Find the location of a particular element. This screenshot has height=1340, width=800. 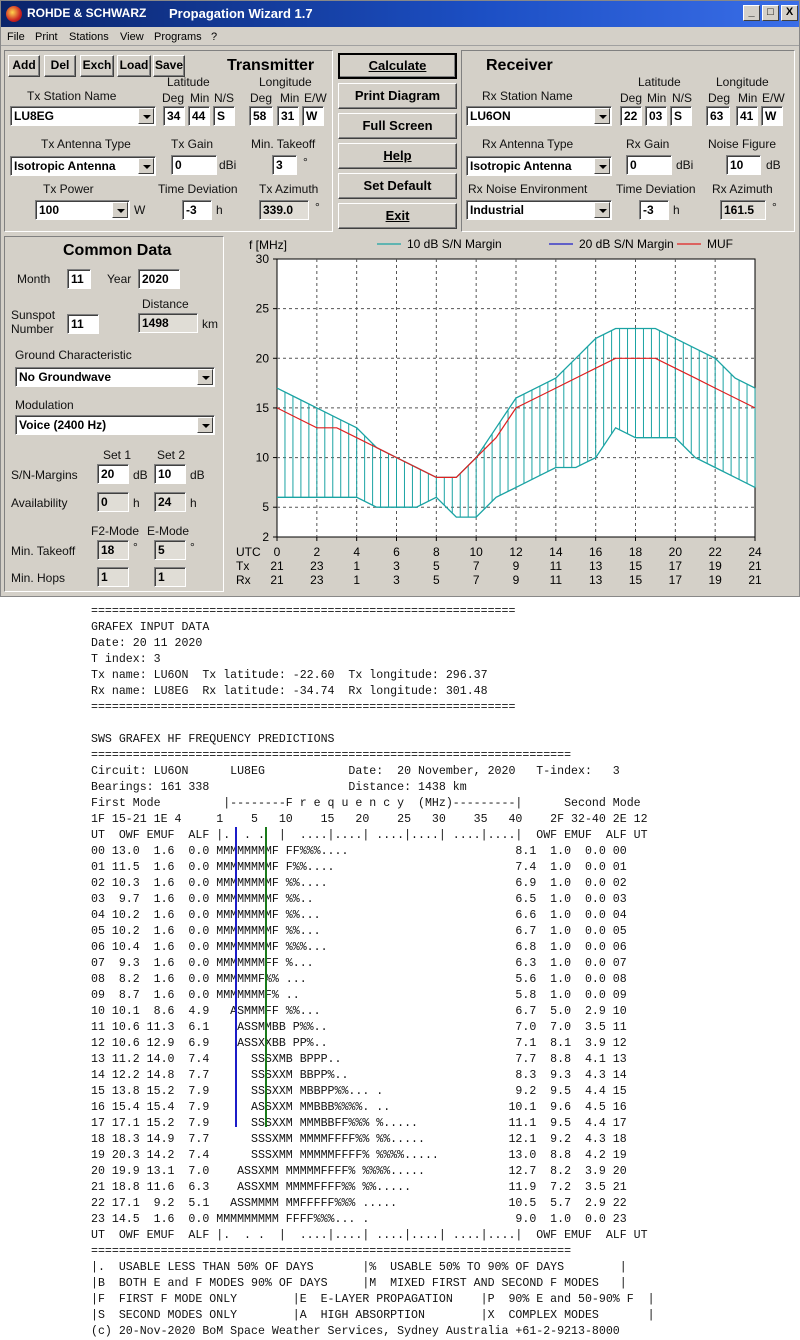

sunspot-field: 11 is located at coordinates (83, 324).